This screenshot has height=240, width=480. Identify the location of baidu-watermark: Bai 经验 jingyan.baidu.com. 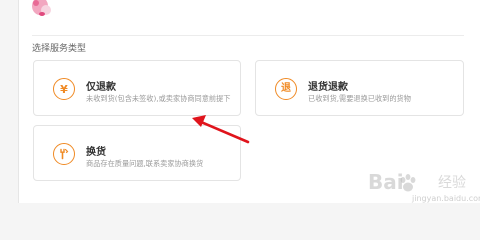
(423, 188).